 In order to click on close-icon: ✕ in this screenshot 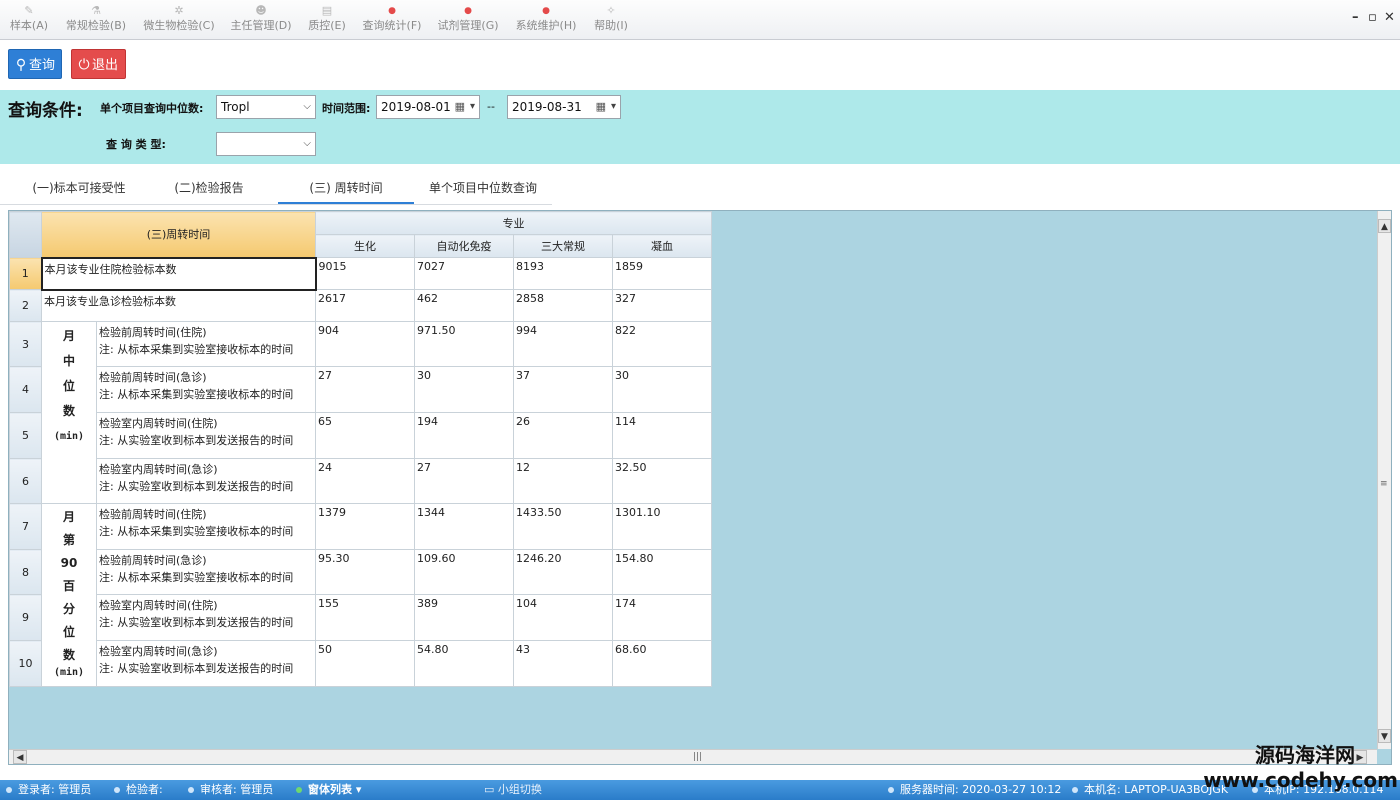, I will do `click(1389, 17)`.